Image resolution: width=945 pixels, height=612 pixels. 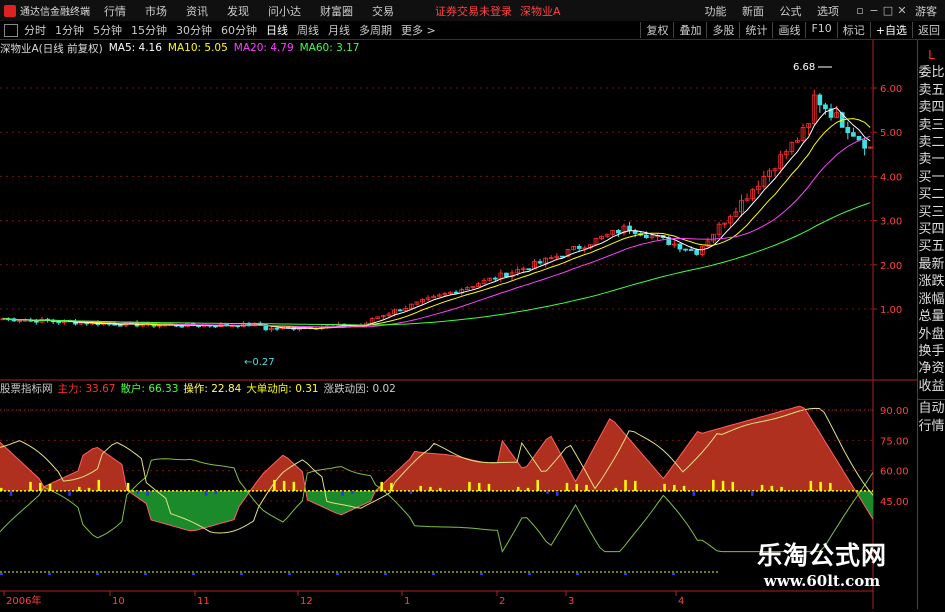 What do you see at coordinates (238, 11) in the screenshot?
I see `menu-discover: 发现` at bounding box center [238, 11].